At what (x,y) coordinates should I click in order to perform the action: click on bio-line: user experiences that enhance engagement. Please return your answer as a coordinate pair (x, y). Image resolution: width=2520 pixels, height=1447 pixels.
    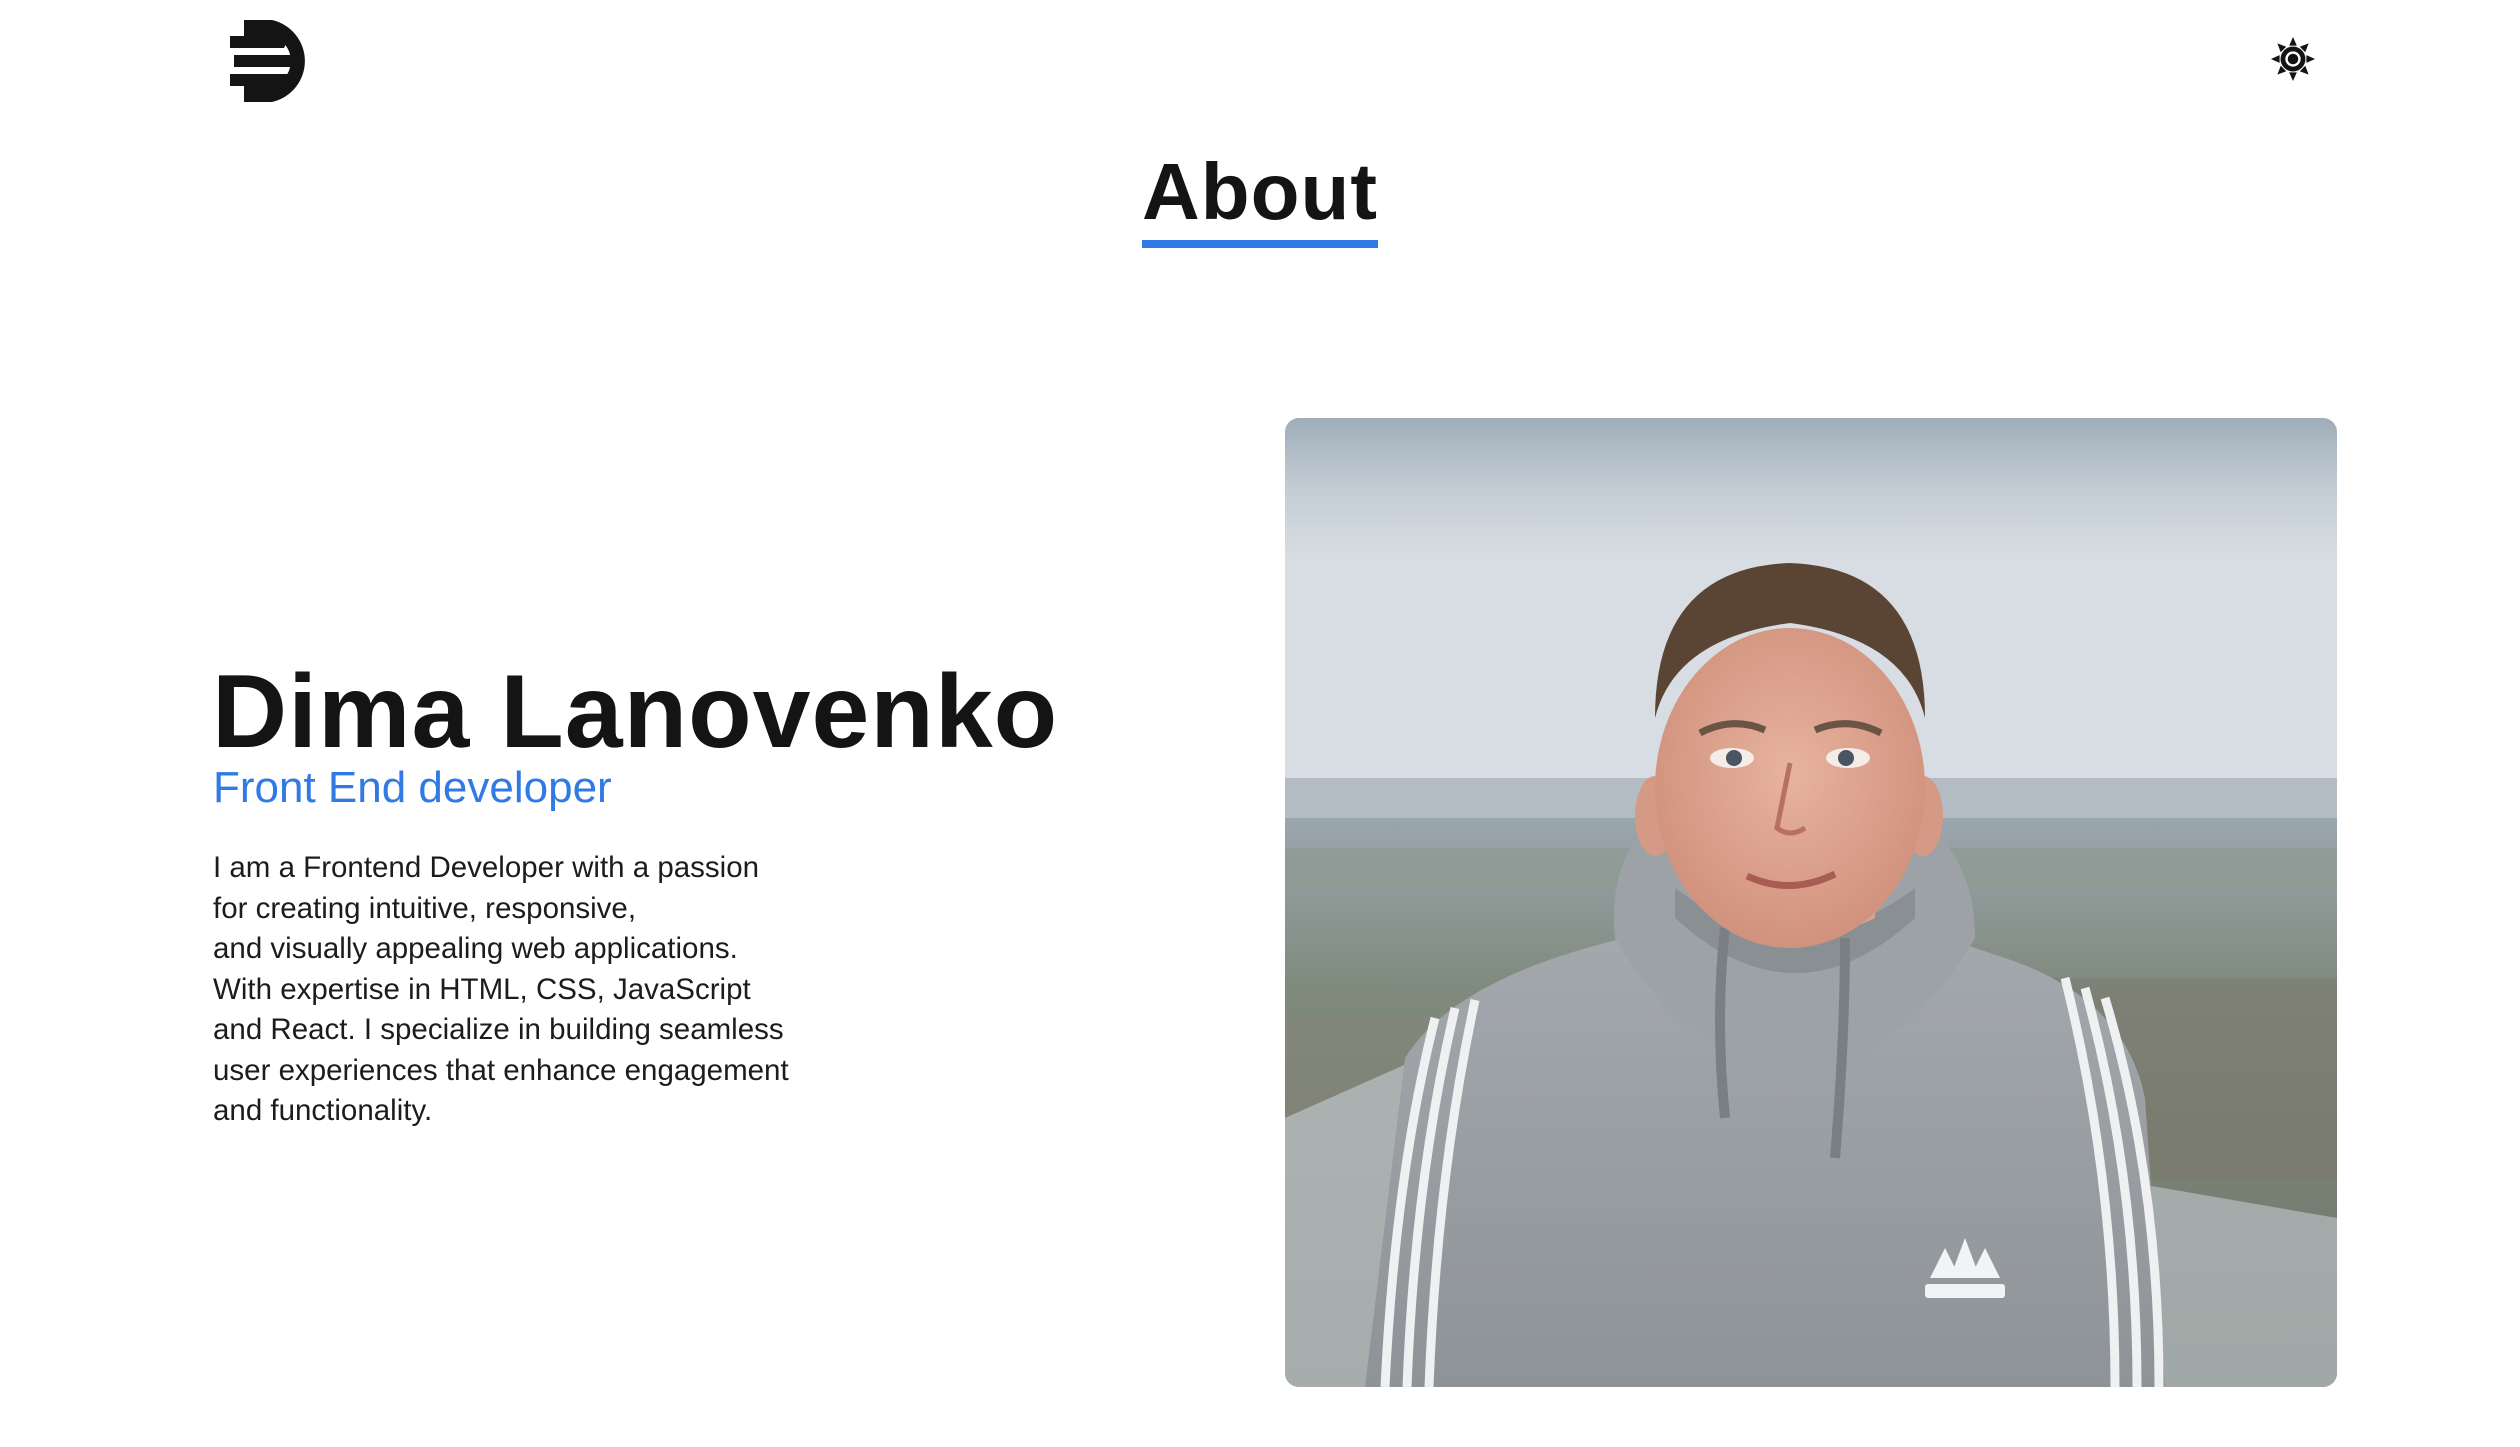
    Looking at the image, I should click on (501, 1070).